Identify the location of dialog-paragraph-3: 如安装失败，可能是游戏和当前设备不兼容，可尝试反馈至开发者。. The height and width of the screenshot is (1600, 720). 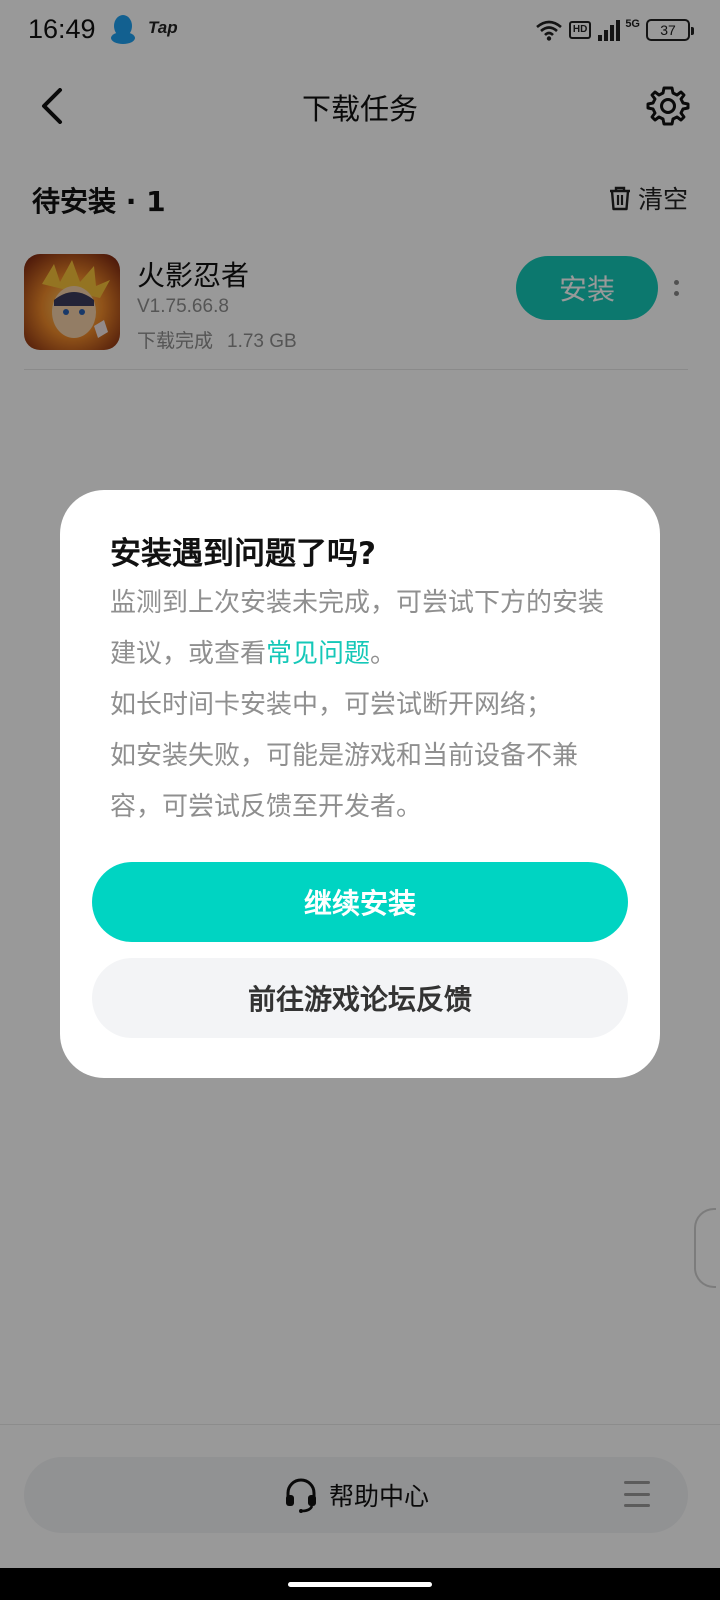
(344, 781).